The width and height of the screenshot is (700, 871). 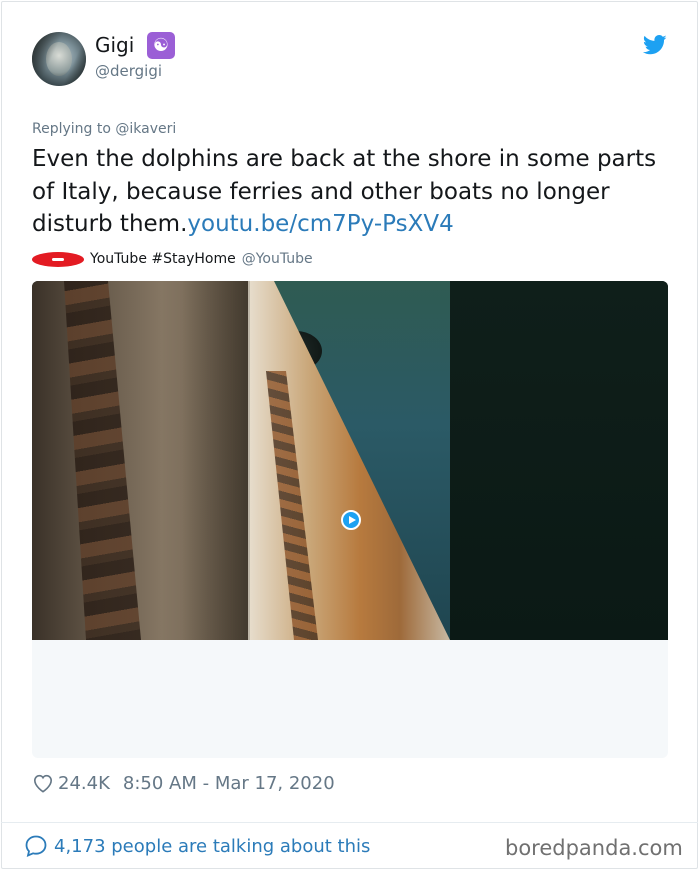 I want to click on embed-source: YouTube #StayHome @YouTube, so click(x=172, y=259).